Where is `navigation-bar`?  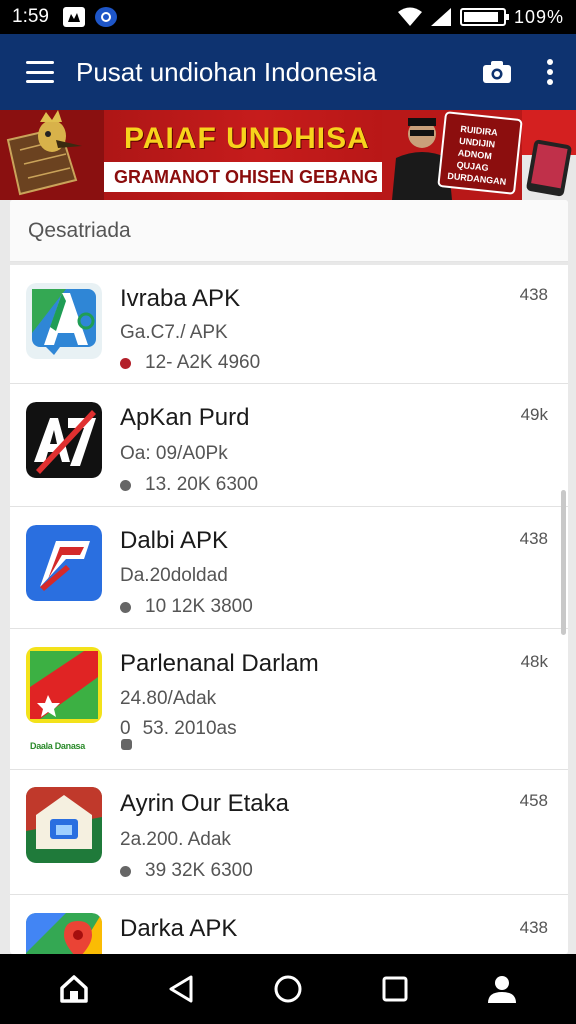
navigation-bar is located at coordinates (288, 989).